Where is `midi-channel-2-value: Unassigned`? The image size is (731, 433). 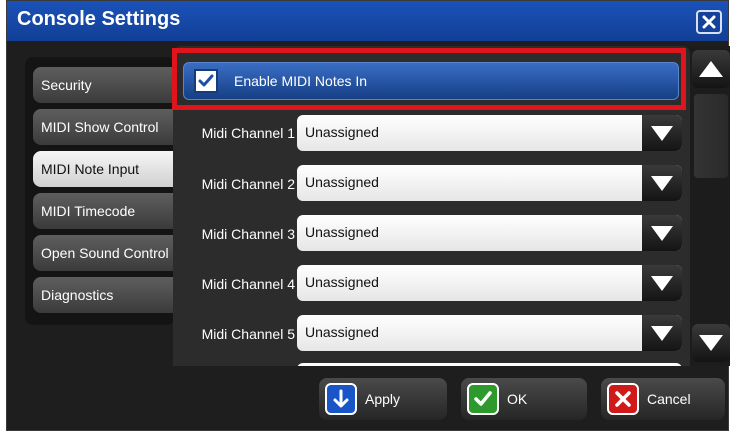
midi-channel-2-value: Unassigned is located at coordinates (342, 182).